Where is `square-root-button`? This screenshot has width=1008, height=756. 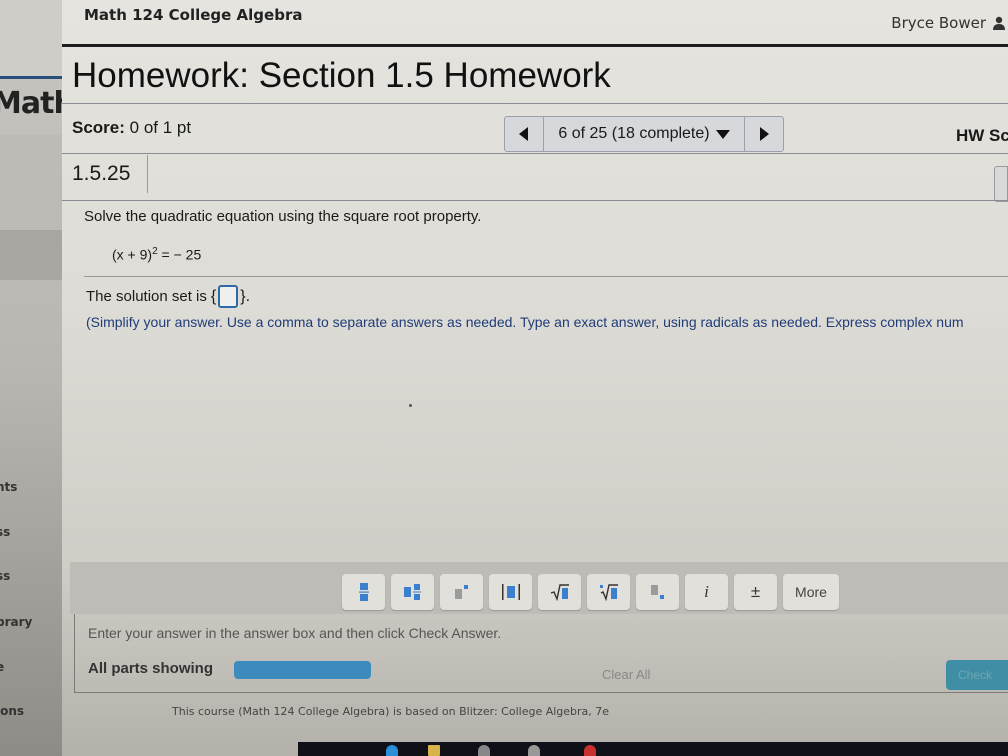
square-root-button is located at coordinates (559, 592).